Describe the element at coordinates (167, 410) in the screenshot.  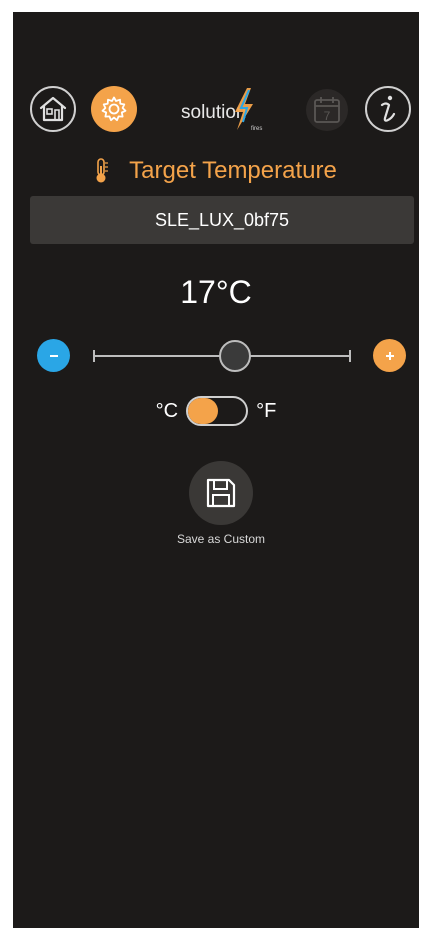
I see `celsius-label: °C` at that location.